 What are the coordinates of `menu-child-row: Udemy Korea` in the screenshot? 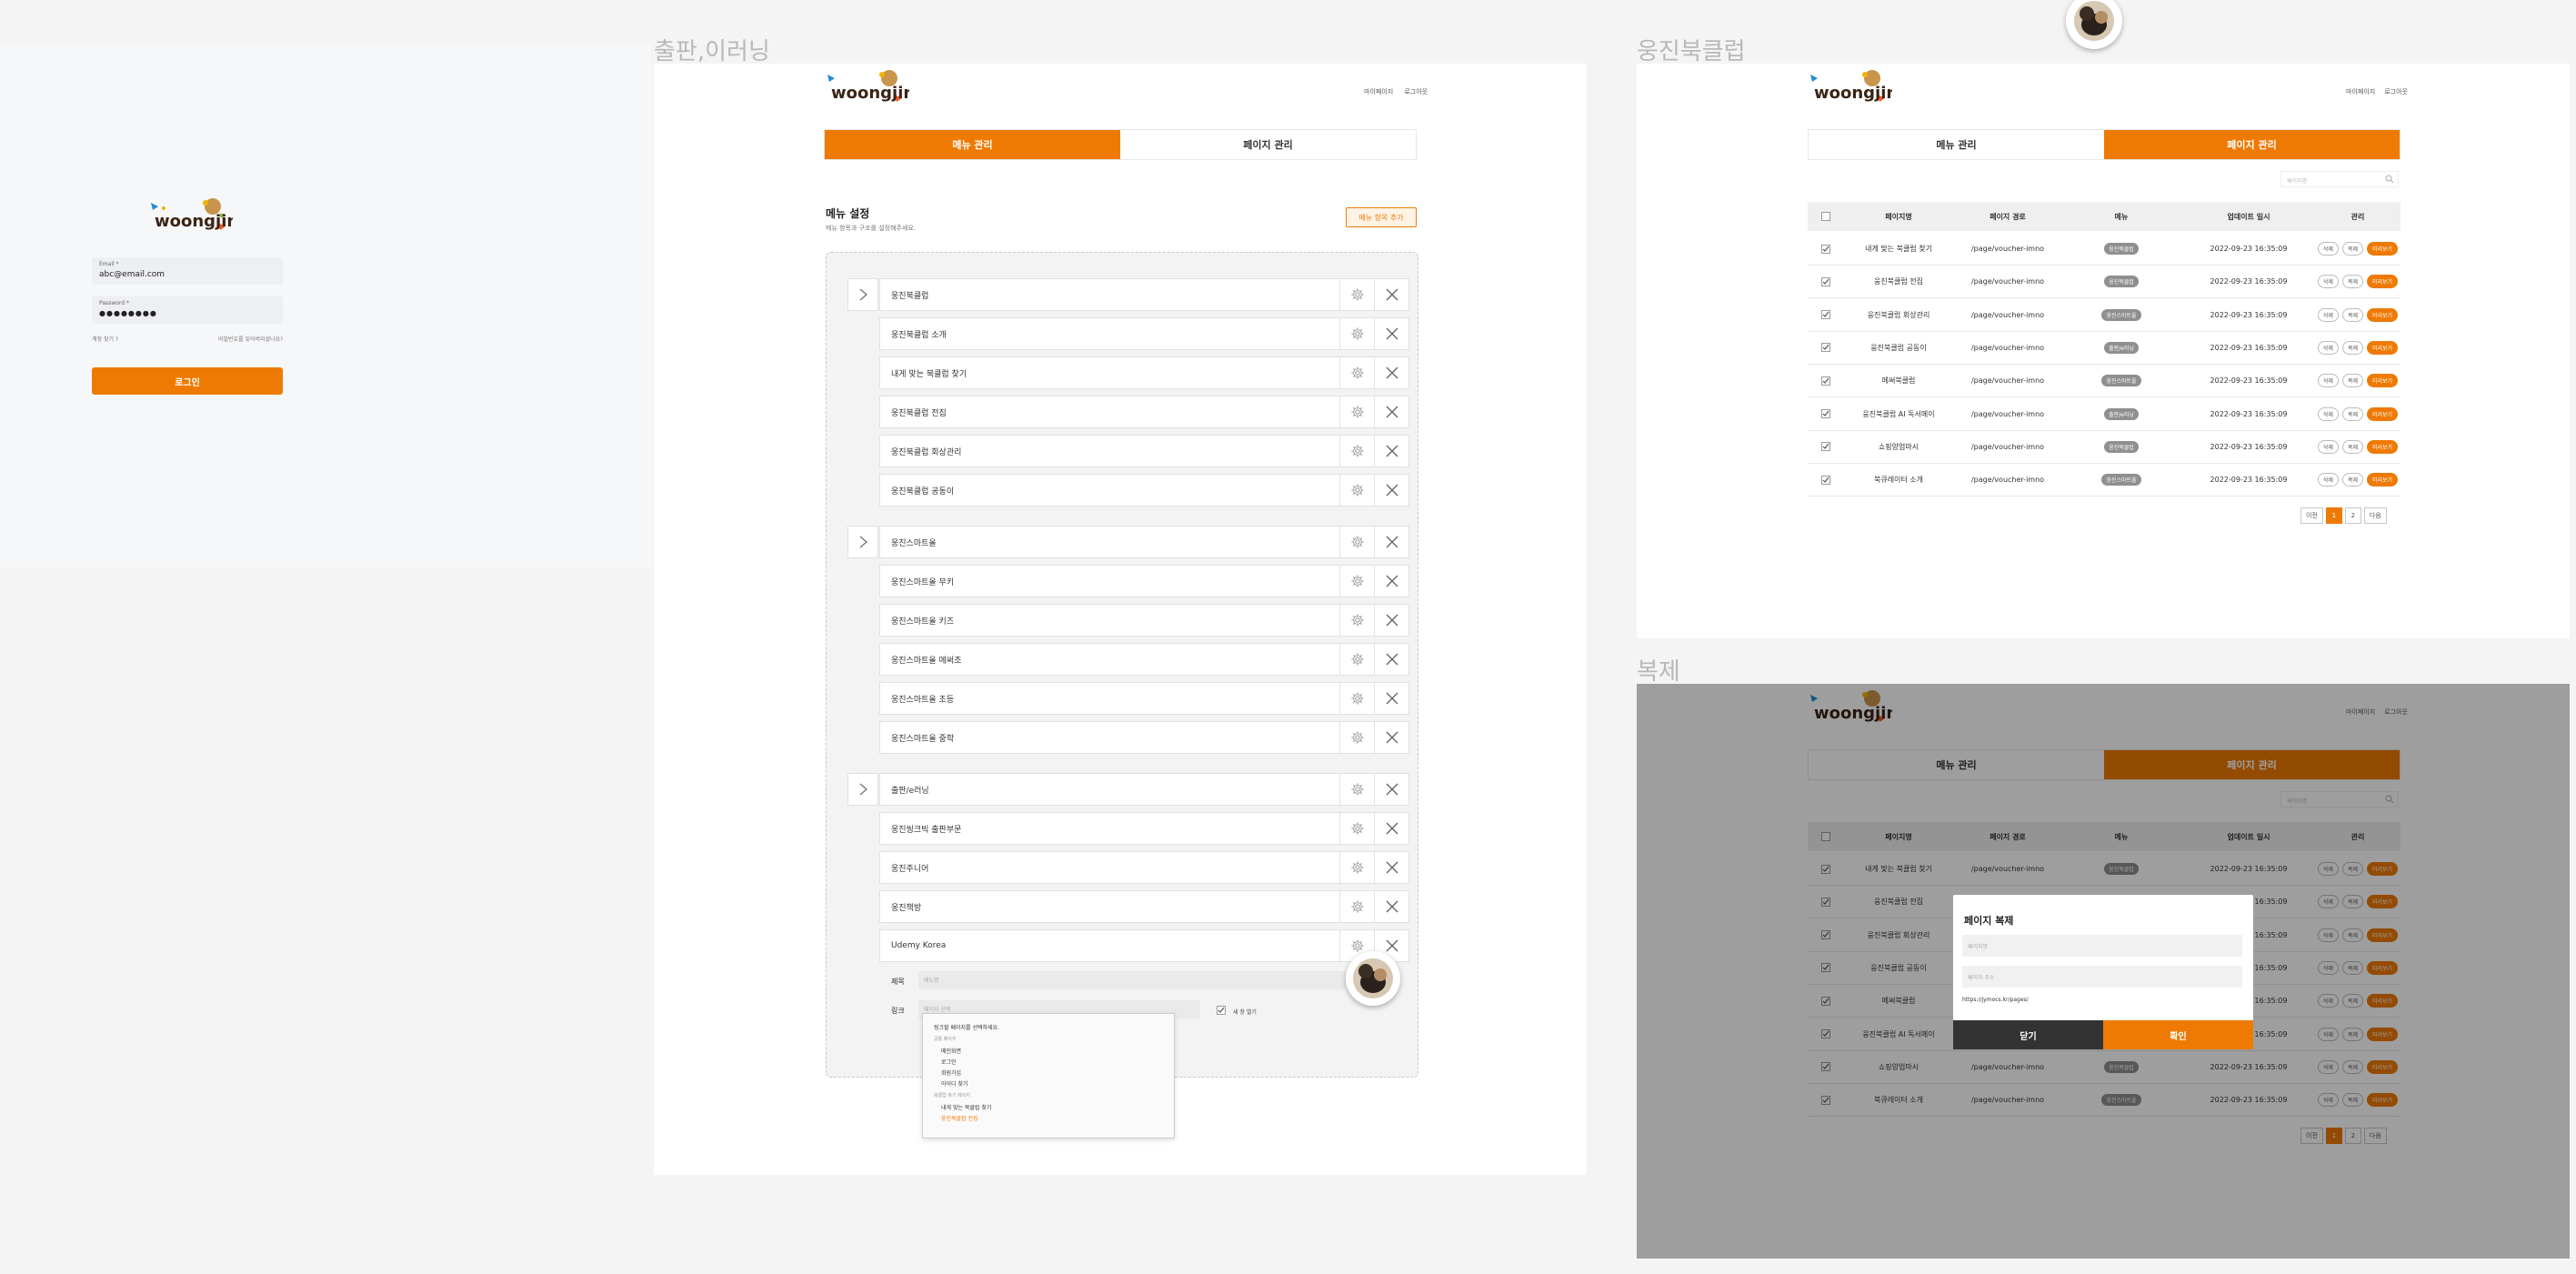 It's located at (1144, 945).